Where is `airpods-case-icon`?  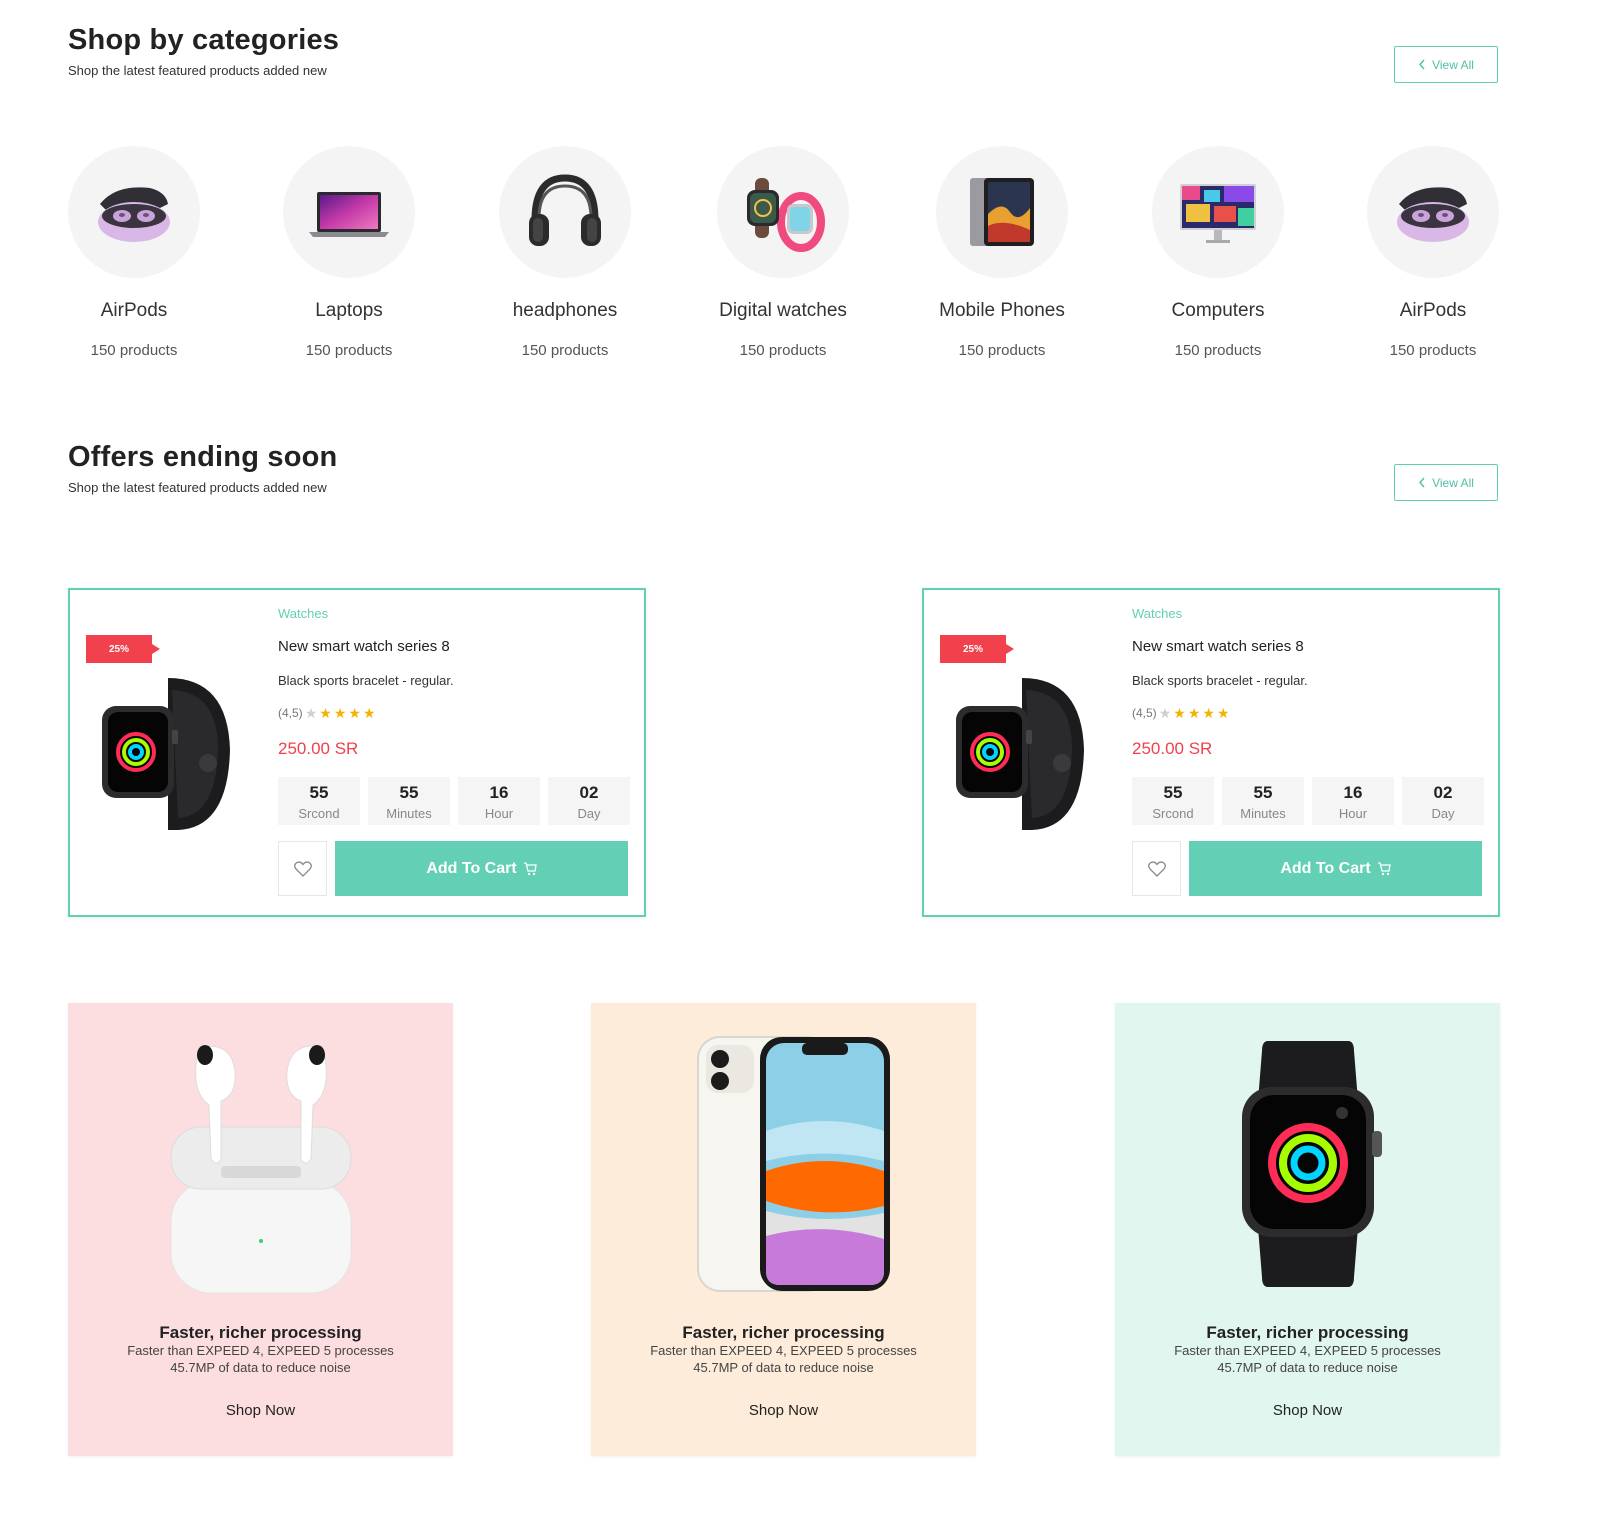 airpods-case-icon is located at coordinates (1433, 214).